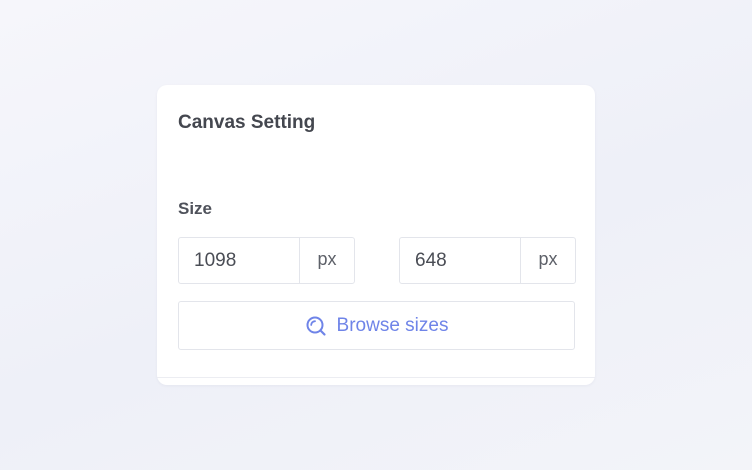 The width and height of the screenshot is (752, 470). Describe the element at coordinates (247, 122) in the screenshot. I see `panel-title: Canvas Setting` at that location.